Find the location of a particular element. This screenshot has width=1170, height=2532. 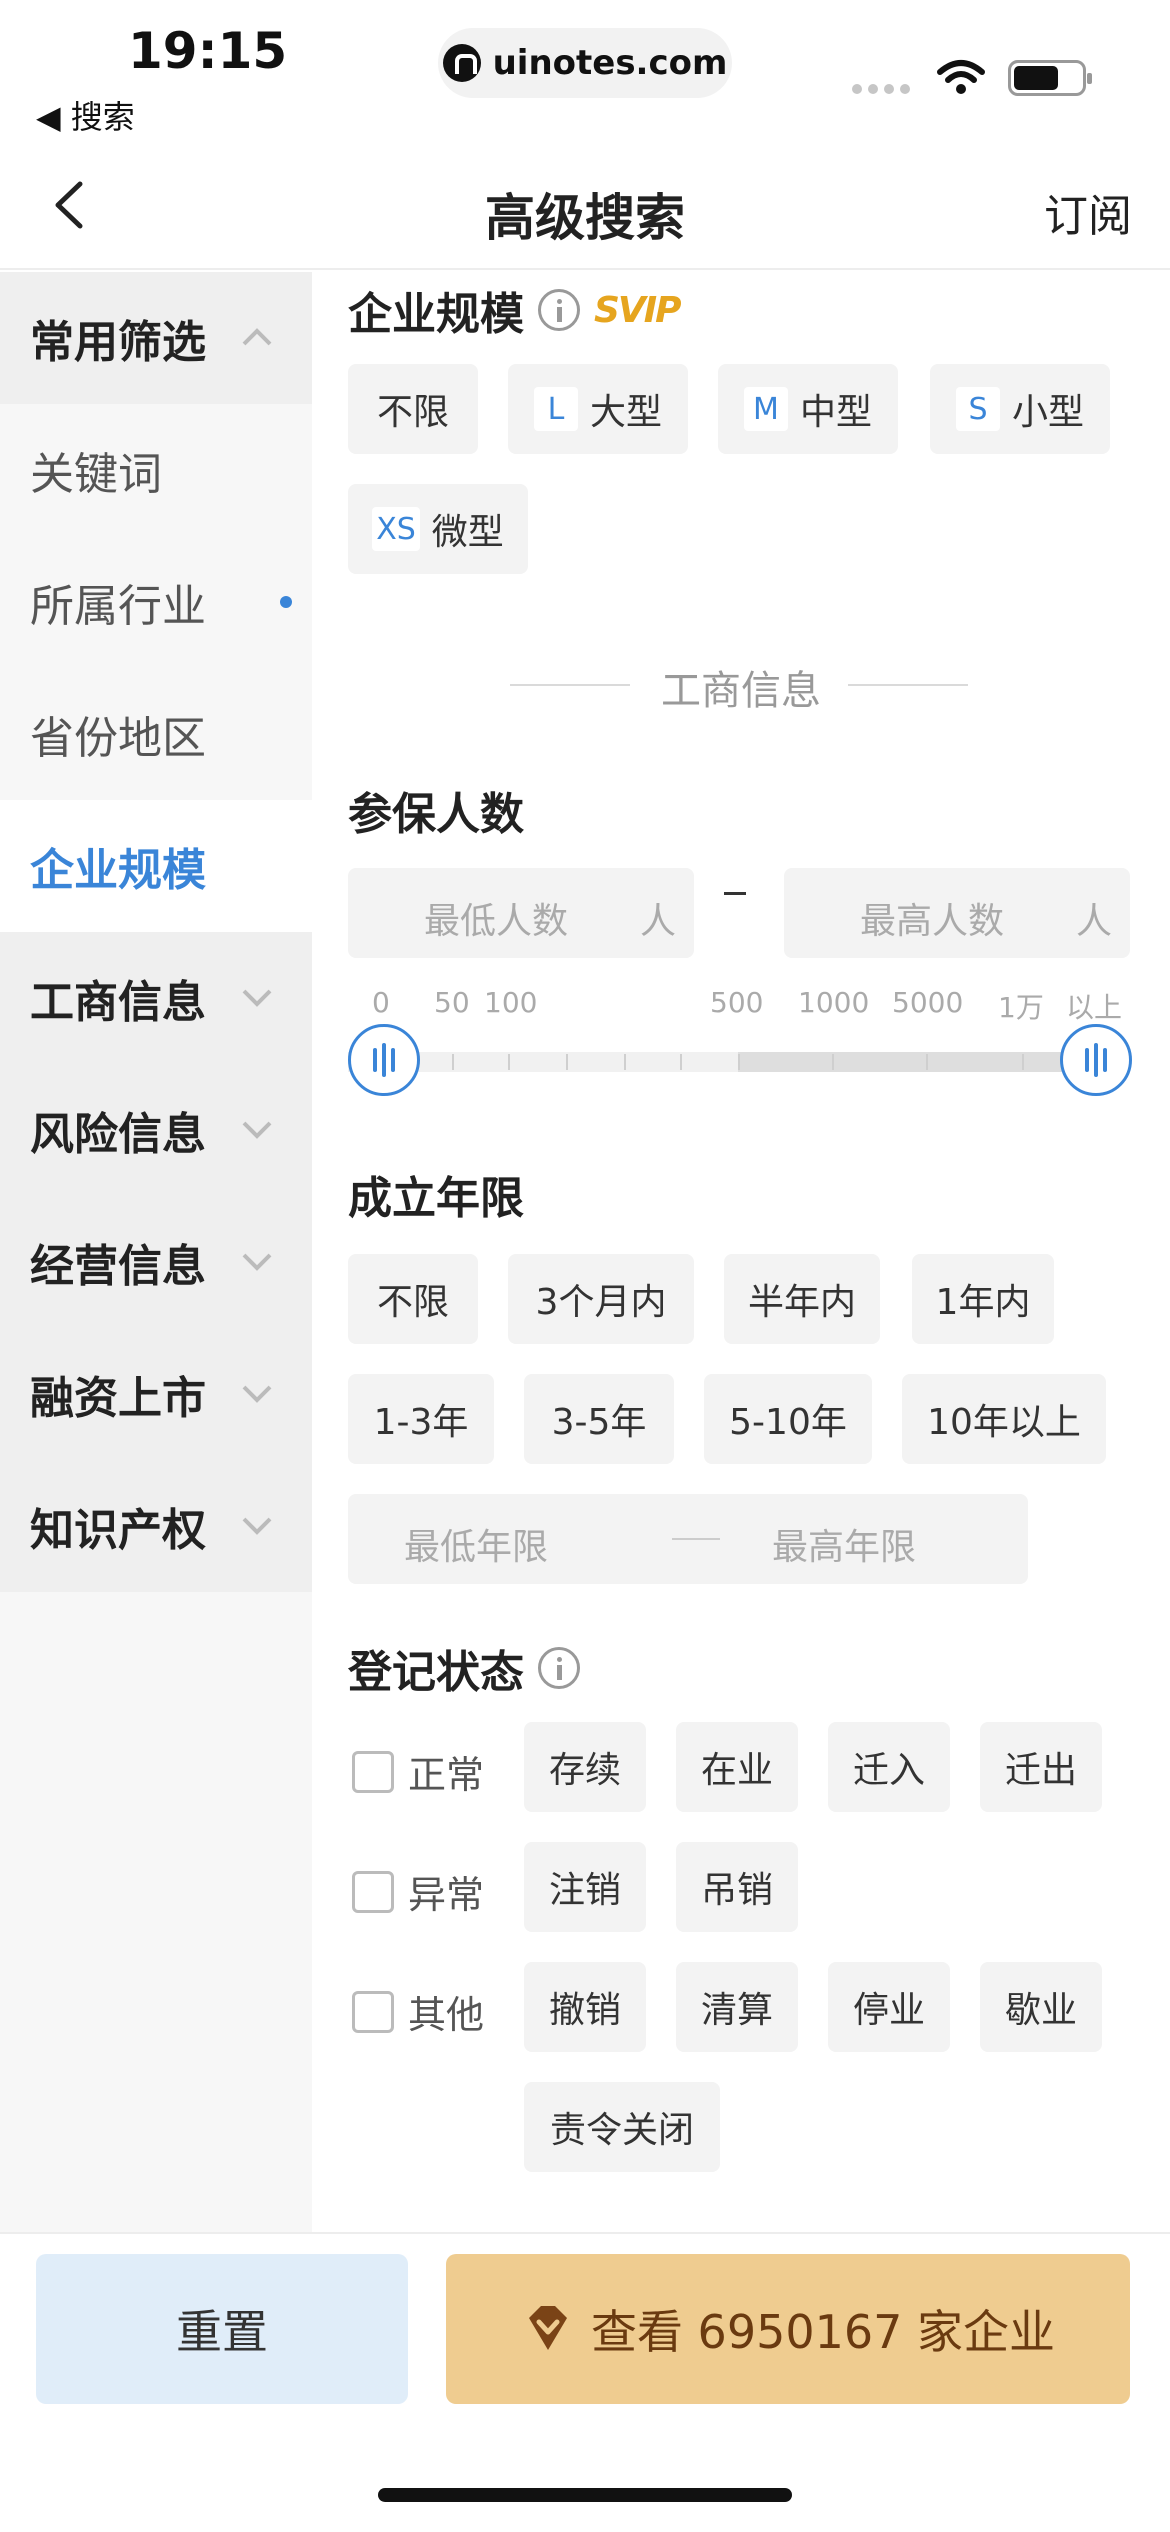

signal-icon is located at coordinates (881, 89).